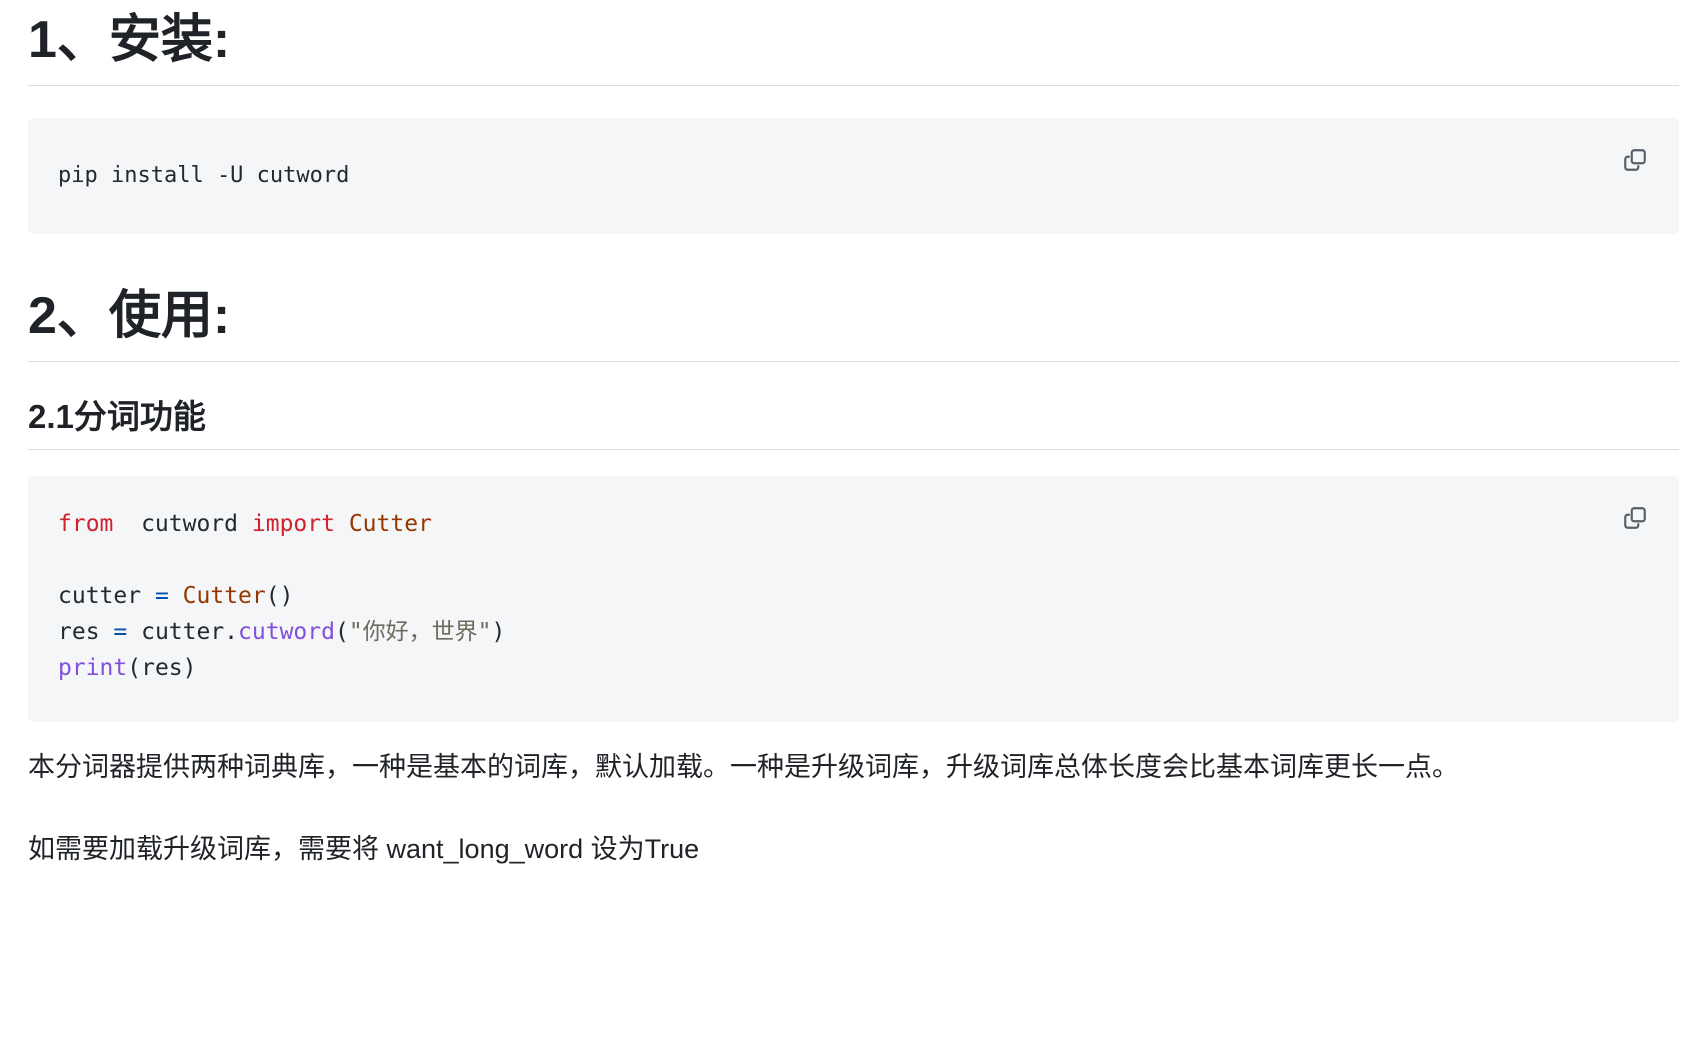 This screenshot has height=1039, width=1707. I want to click on code-token: (res), so click(162, 668).